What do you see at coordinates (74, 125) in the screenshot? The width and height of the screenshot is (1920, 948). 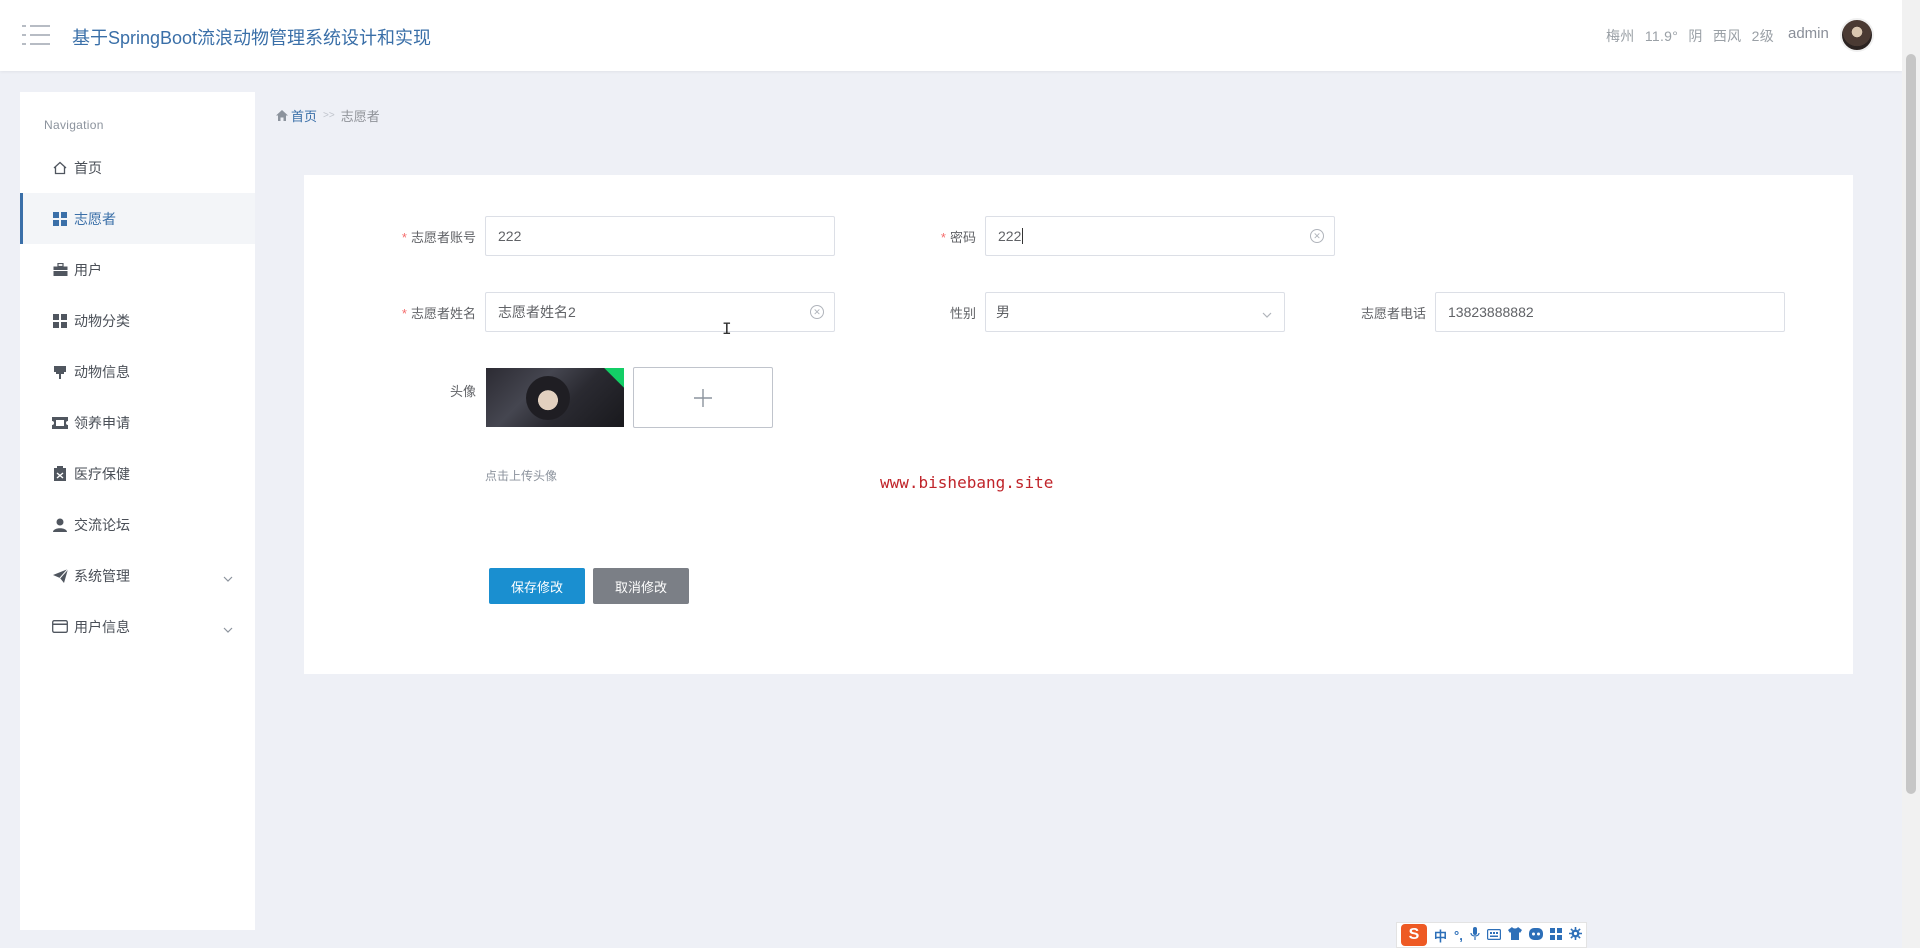 I see `nav-heading: Navigation` at bounding box center [74, 125].